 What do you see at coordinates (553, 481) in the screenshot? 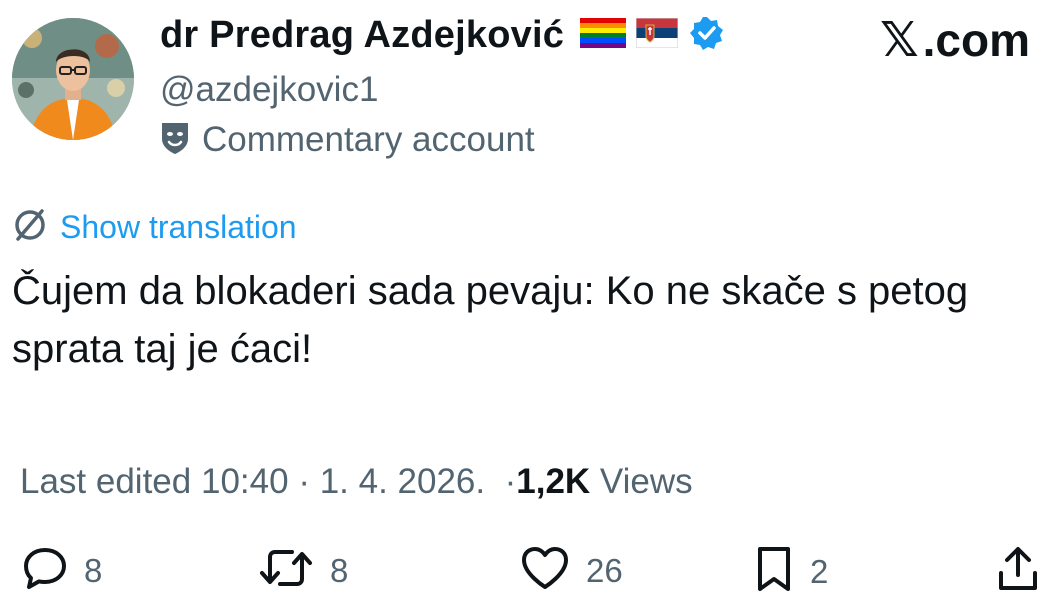
I see `views-count: 1,2K` at bounding box center [553, 481].